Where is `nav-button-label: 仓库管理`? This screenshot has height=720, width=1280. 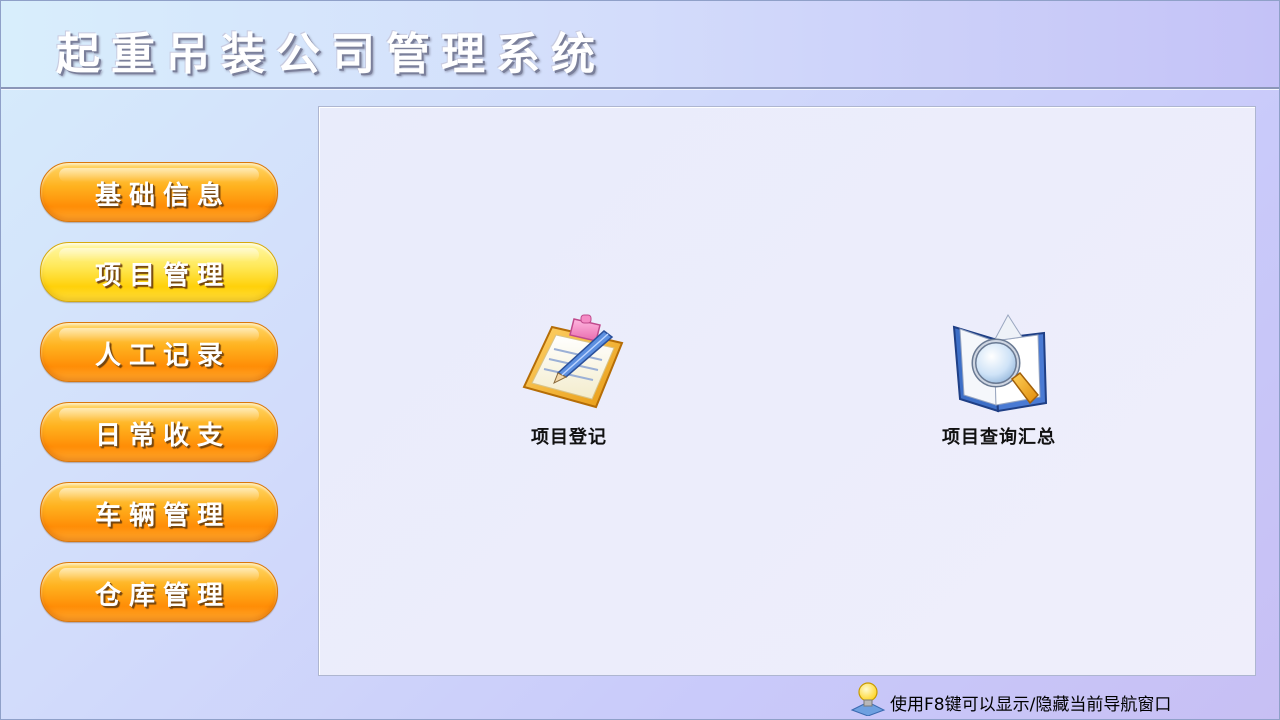 nav-button-label: 仓库管理 is located at coordinates (162, 596).